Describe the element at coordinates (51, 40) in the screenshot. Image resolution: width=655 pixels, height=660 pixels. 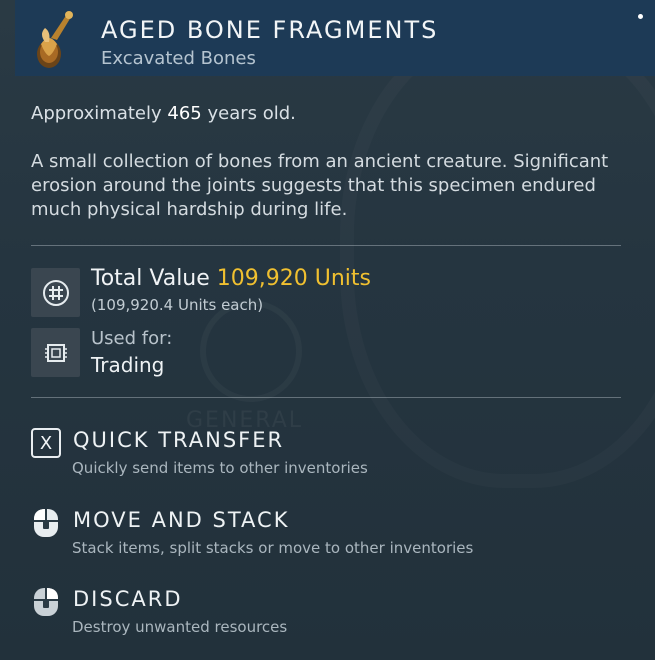
I see `bone-fragments-icon` at that location.